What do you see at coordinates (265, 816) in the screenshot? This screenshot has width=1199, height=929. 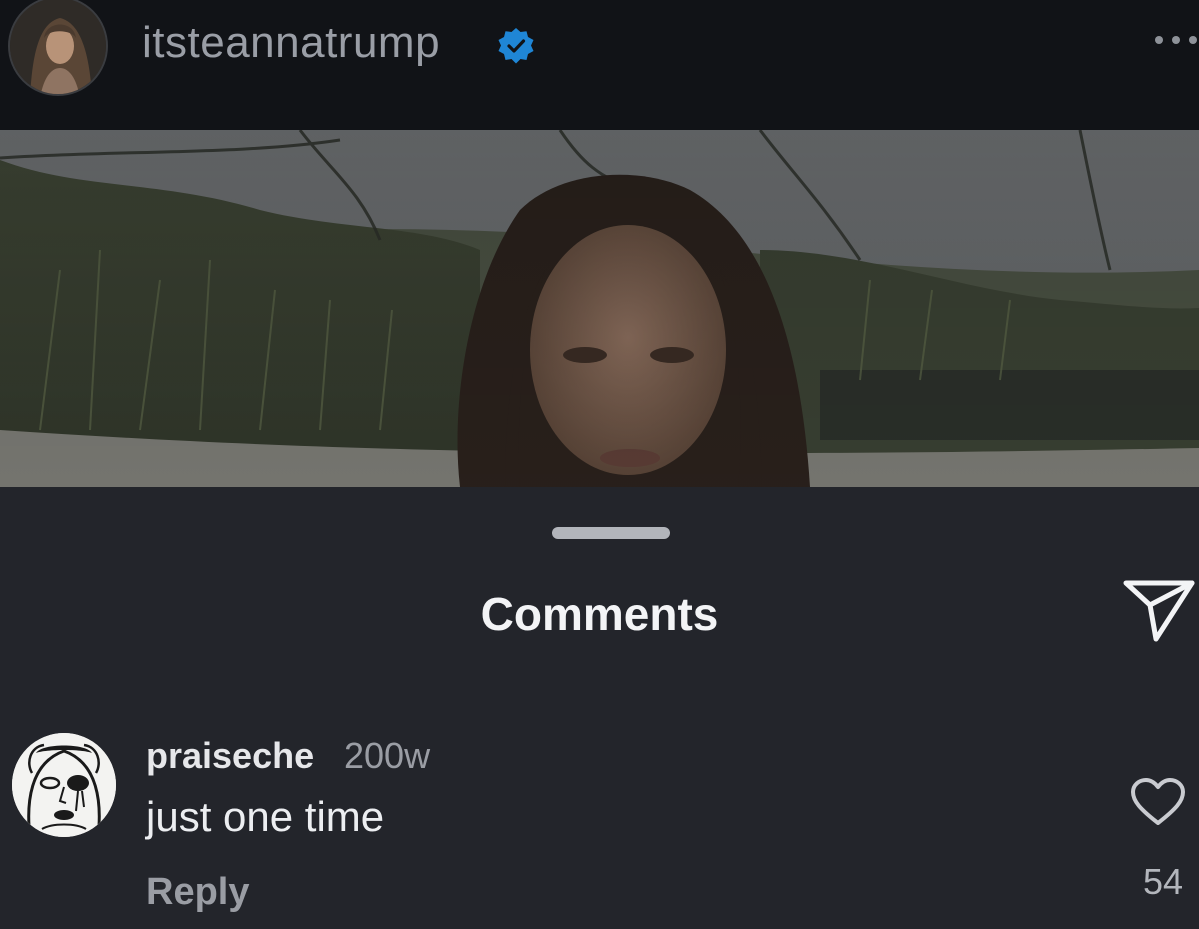 I see `comment-text: just one time` at bounding box center [265, 816].